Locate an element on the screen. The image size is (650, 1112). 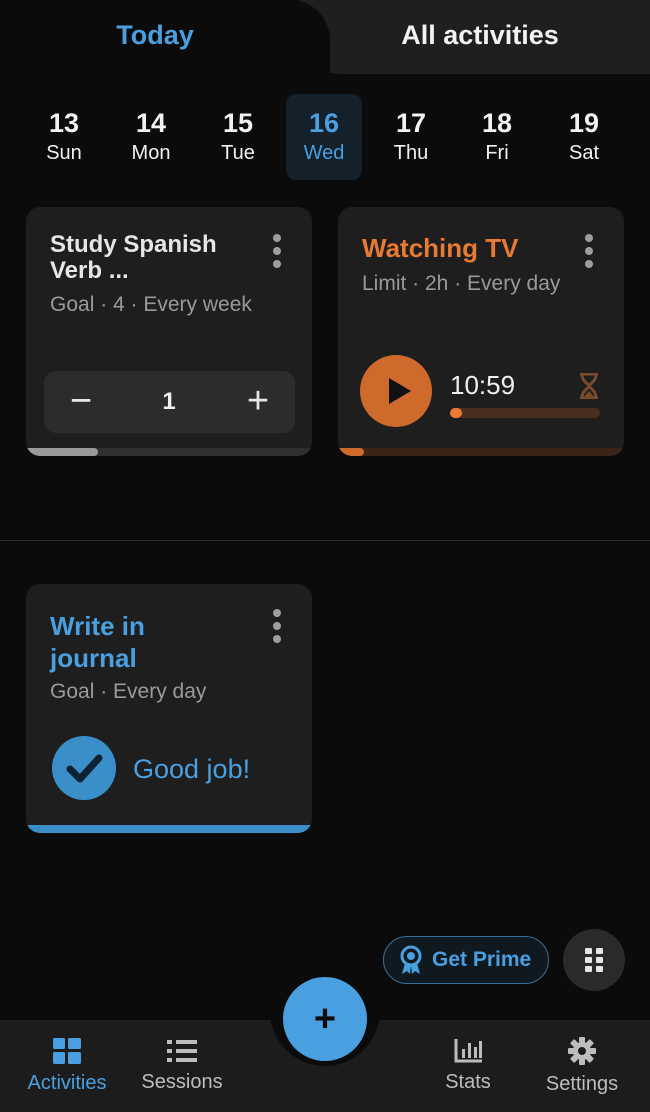
date-weekday: Thu is located at coordinates (411, 153).